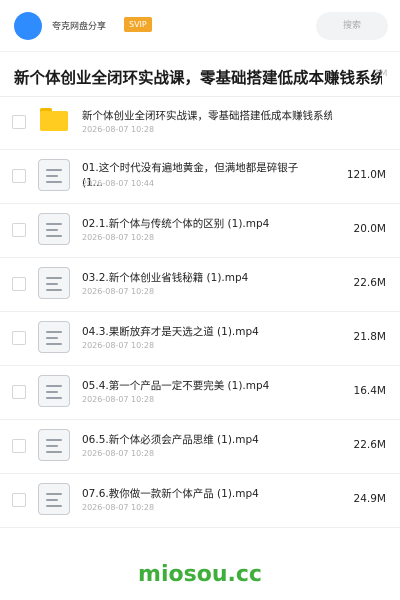 The image size is (400, 600). I want to click on file-name: 06.5.新个体必须会产品思维 (1).mp4, so click(170, 440).